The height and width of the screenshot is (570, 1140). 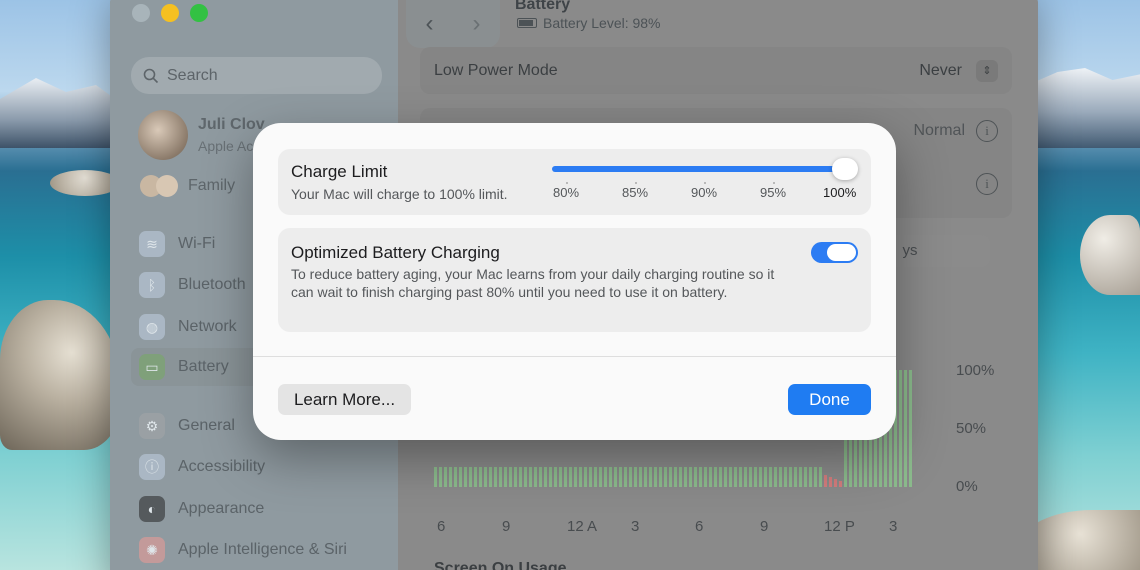 I want to click on sidebar-item-label: Network, so click(x=207, y=326).